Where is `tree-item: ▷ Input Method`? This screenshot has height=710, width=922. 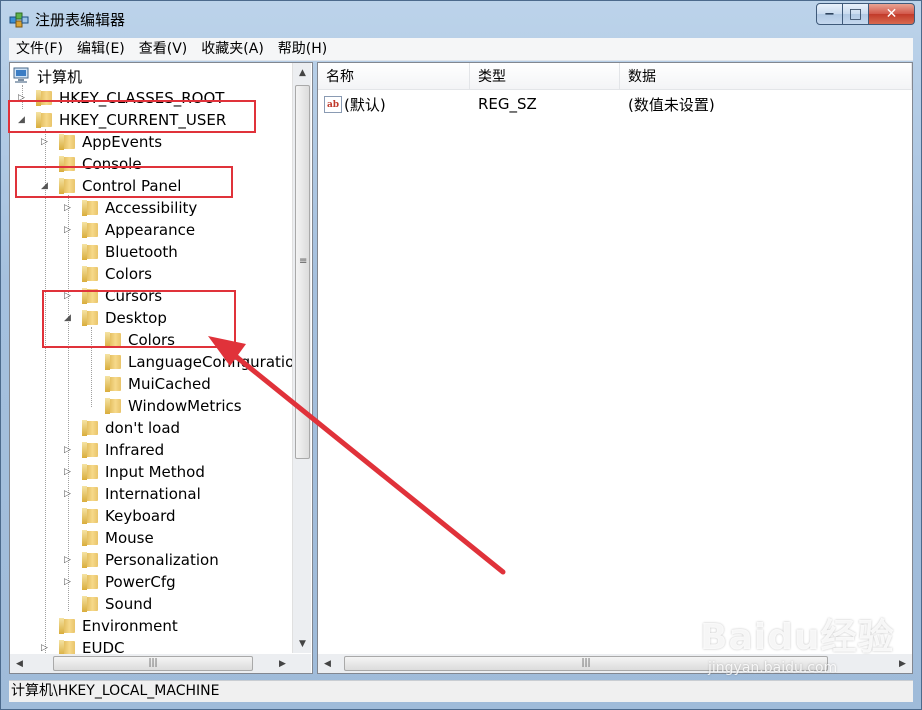
tree-item: ▷ Input Method is located at coordinates (134, 472).